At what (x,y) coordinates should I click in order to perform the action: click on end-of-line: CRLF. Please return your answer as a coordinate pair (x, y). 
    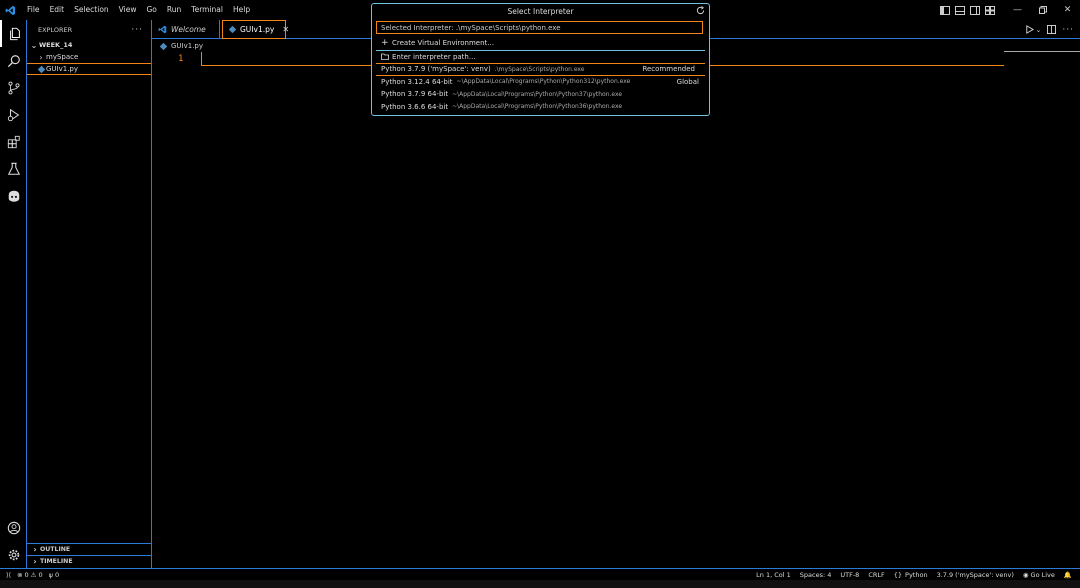
    Looking at the image, I should click on (876, 575).